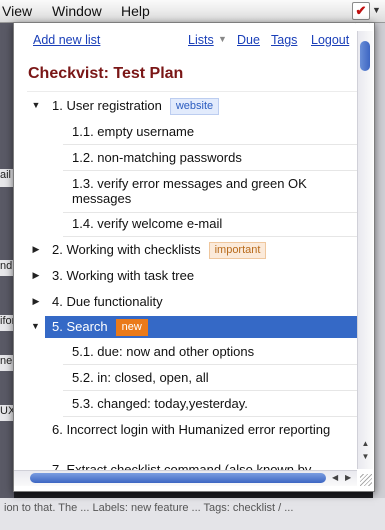 This screenshot has height=530, width=385. What do you see at coordinates (366, 480) in the screenshot?
I see `resize-grip-icon` at bounding box center [366, 480].